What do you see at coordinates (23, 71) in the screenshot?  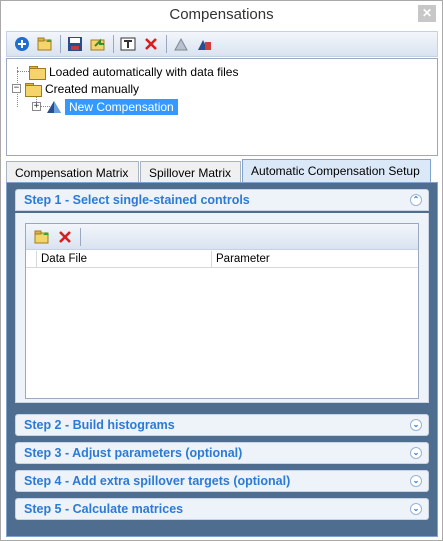 I see `tree-connector` at bounding box center [23, 71].